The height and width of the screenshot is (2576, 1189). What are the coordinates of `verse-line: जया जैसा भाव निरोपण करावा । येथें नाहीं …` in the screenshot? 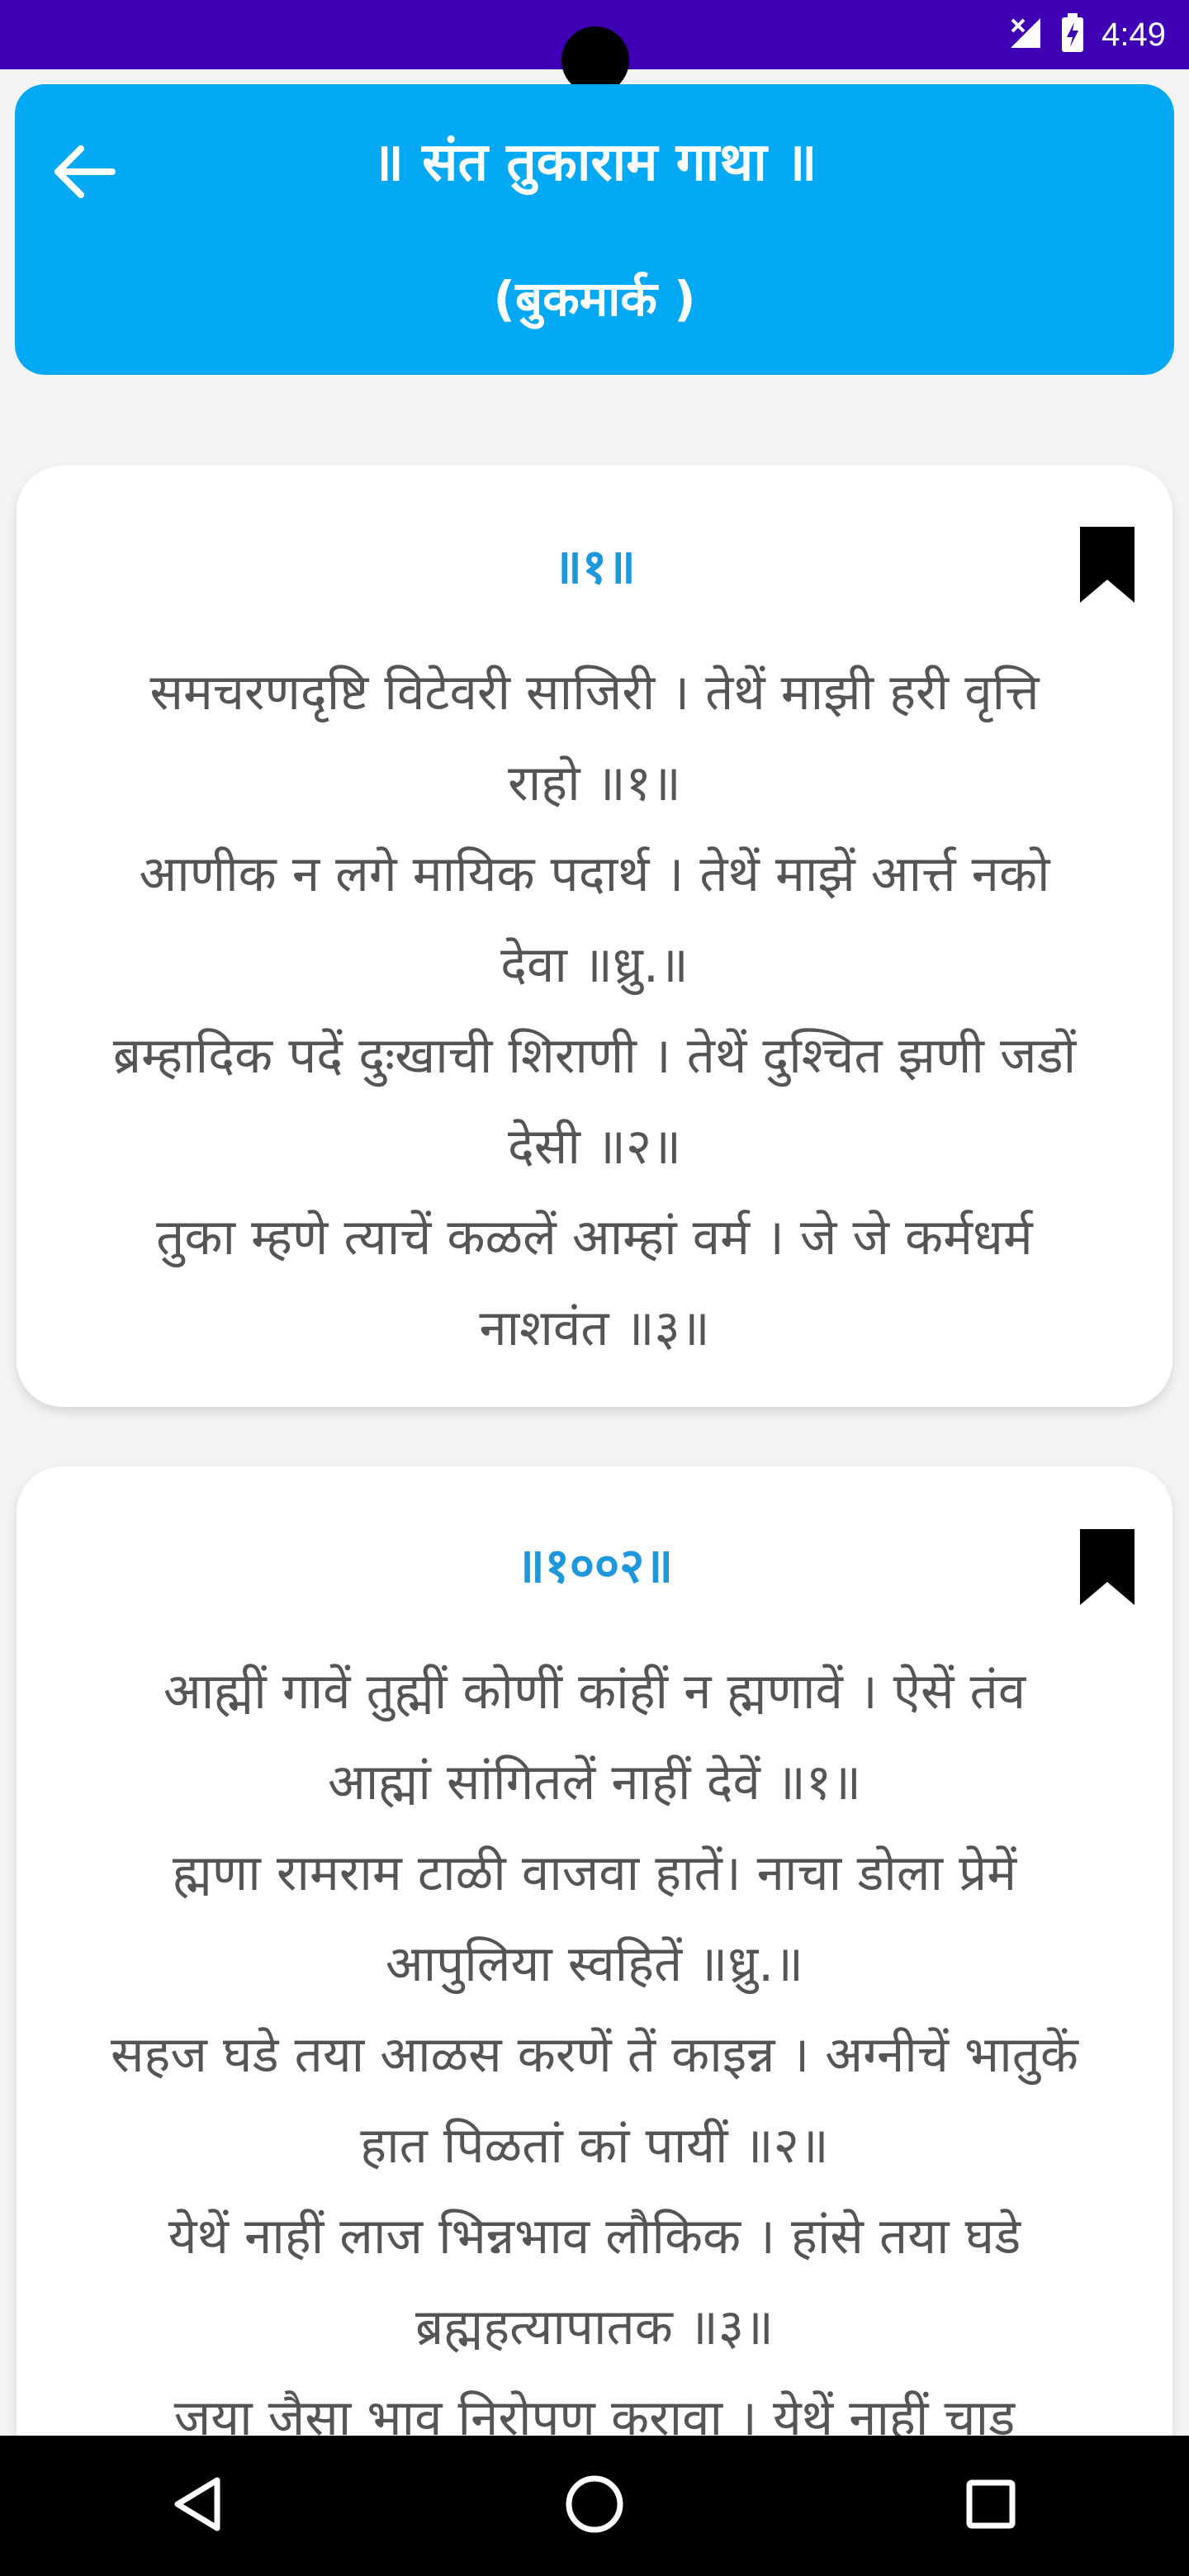 It's located at (594, 2412).